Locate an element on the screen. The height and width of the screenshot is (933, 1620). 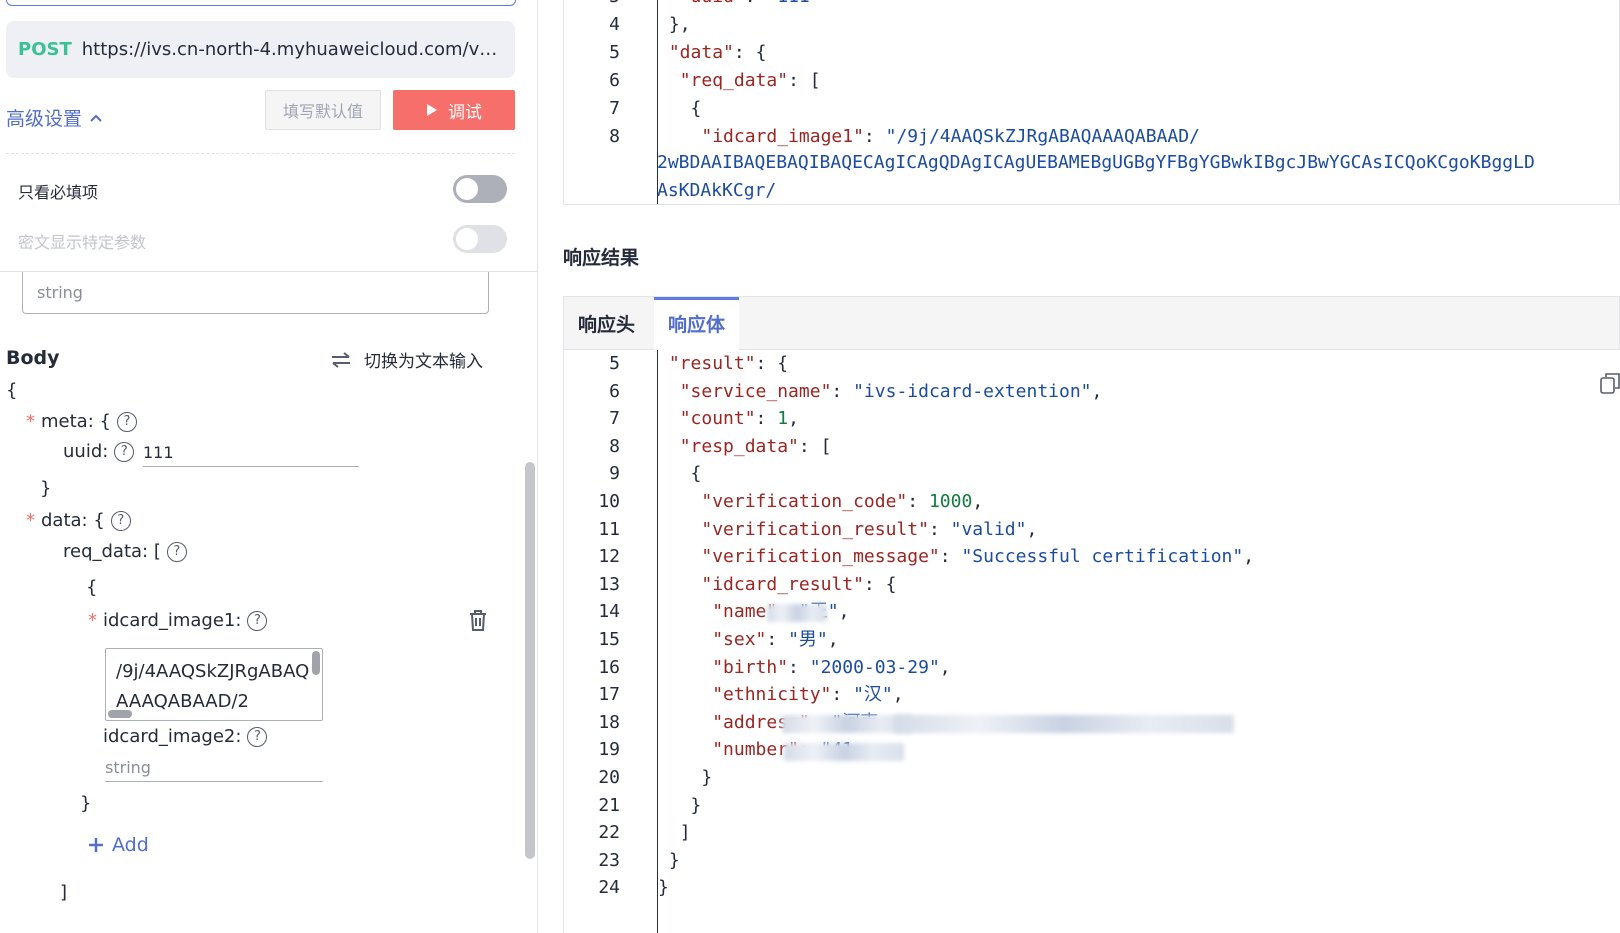
tab-response-headers: 响应头 is located at coordinates (606, 323).